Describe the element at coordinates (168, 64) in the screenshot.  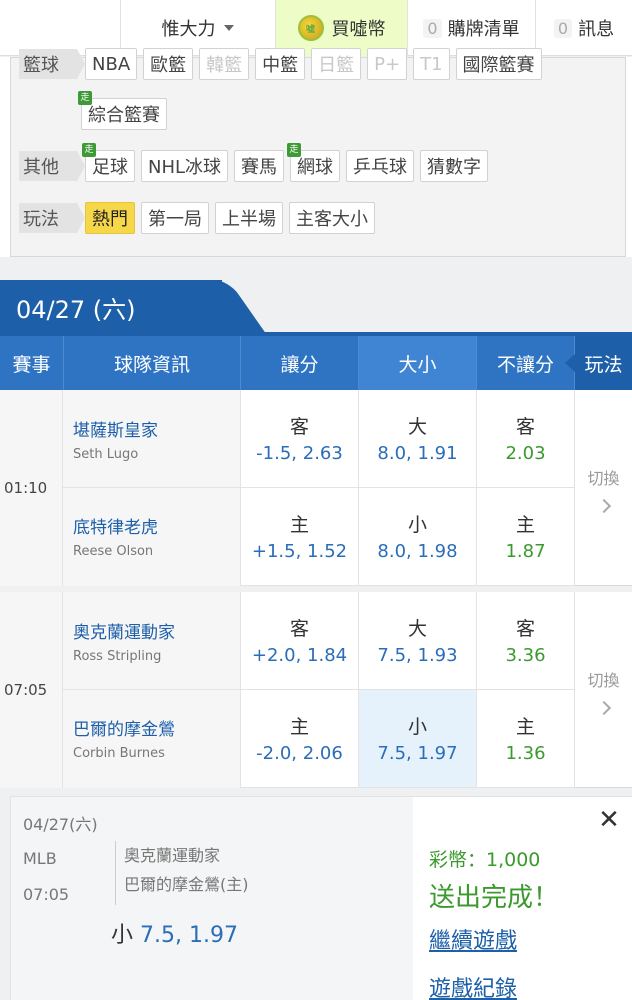
I see `chip-euro-basketball: 歐籃` at that location.